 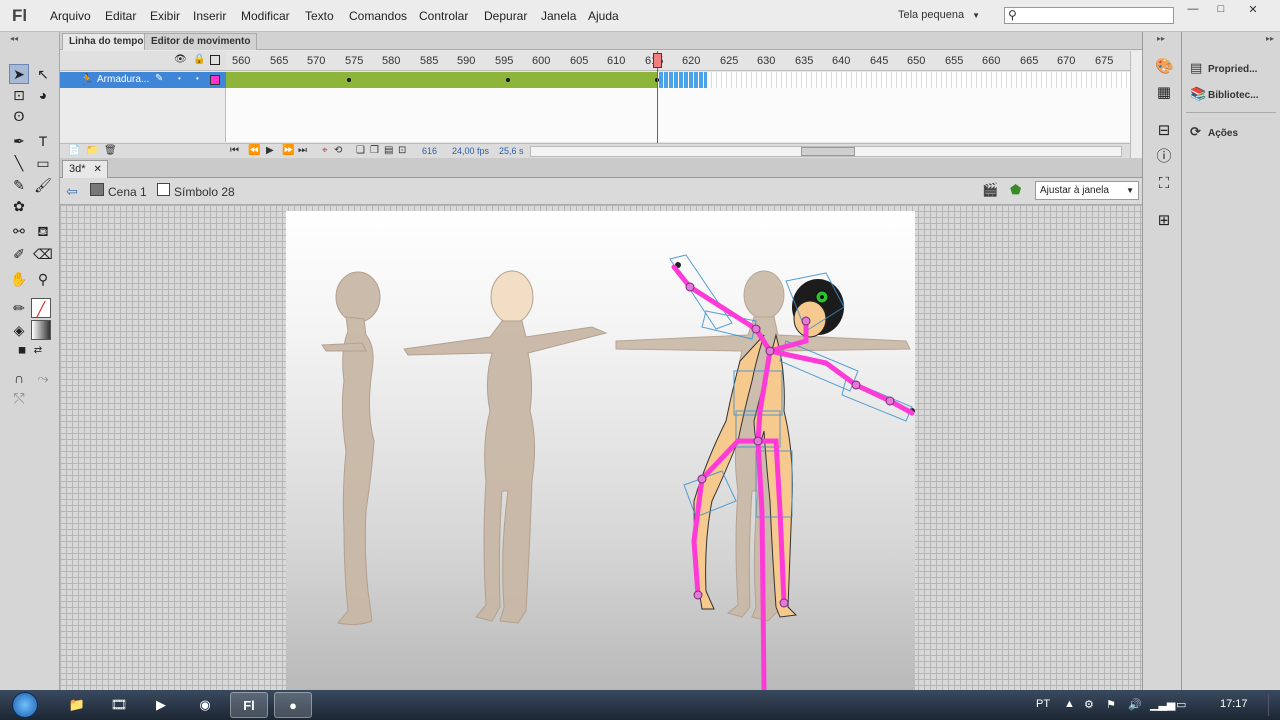 I want to click on breadcrumb-symbol: Símbolo 28, so click(x=204, y=192).